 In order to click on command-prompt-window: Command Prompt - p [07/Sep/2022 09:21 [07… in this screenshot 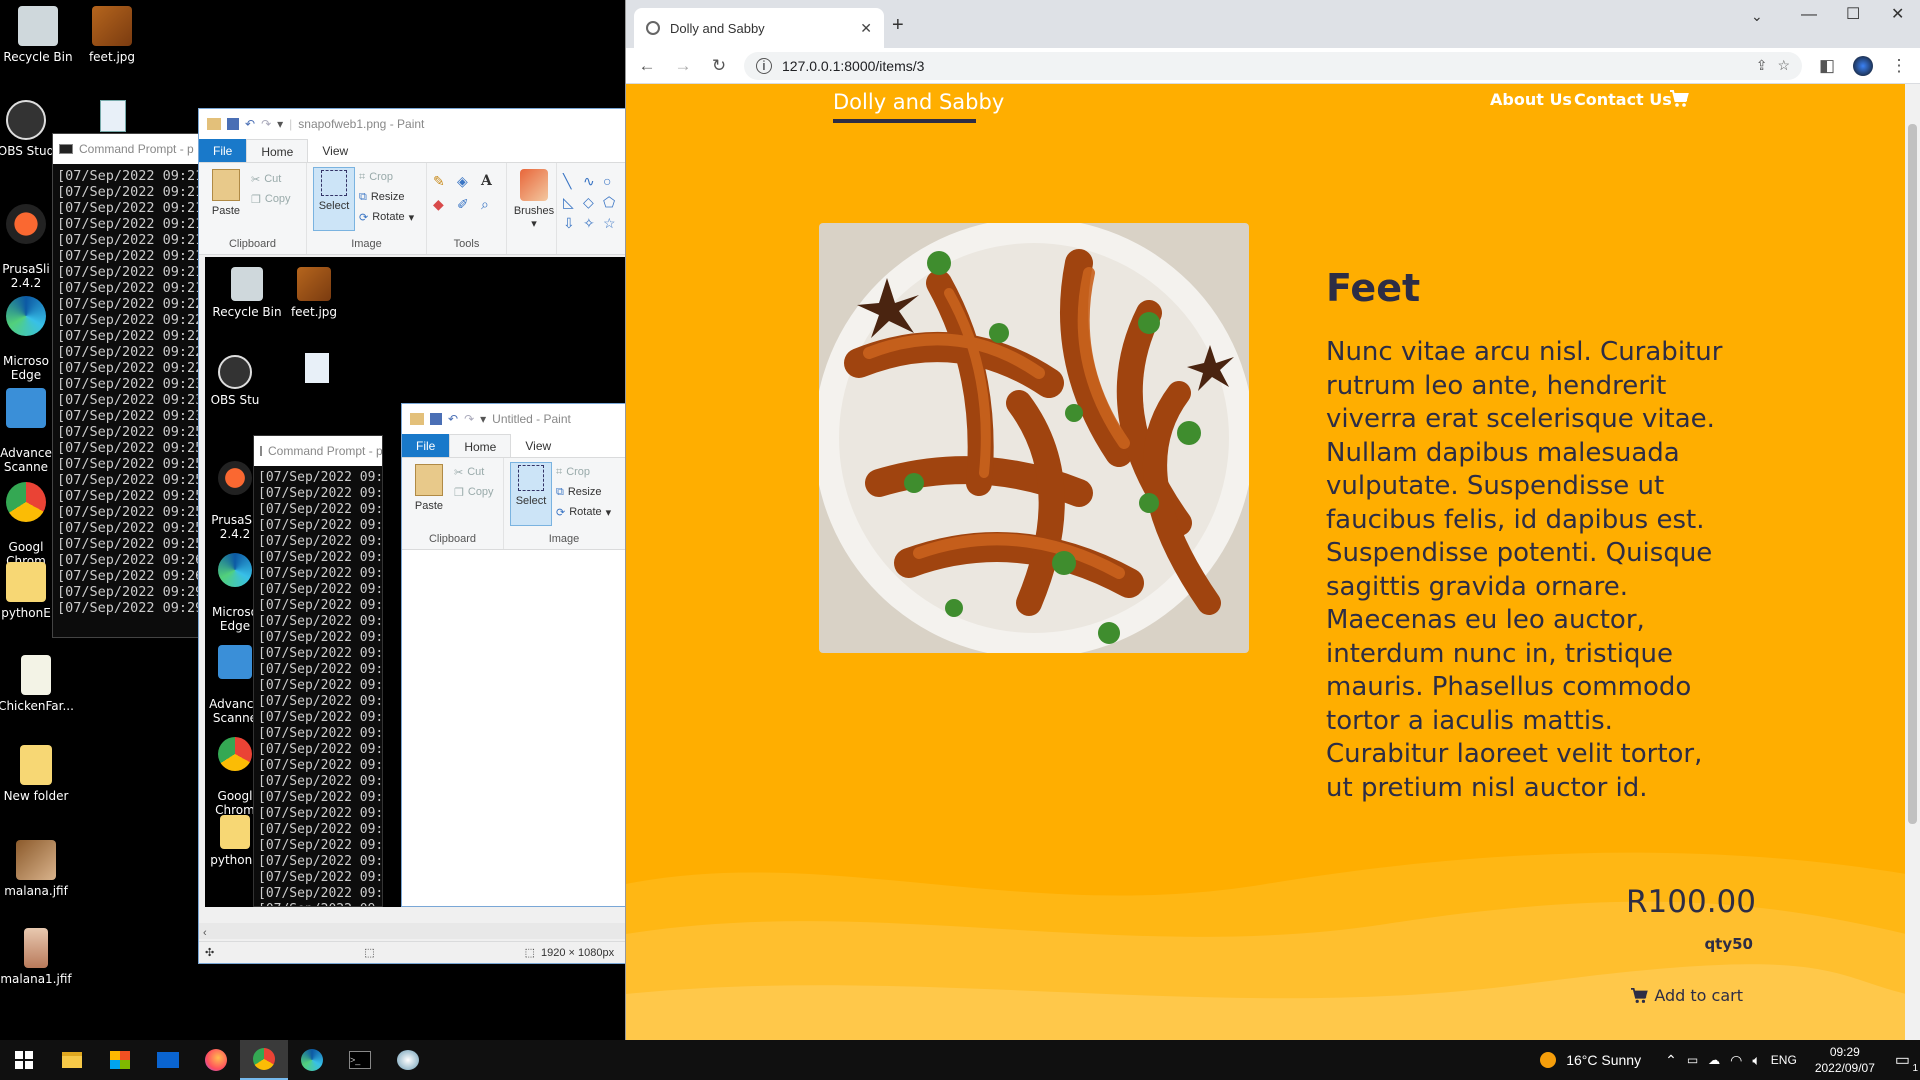, I will do `click(127, 385)`.